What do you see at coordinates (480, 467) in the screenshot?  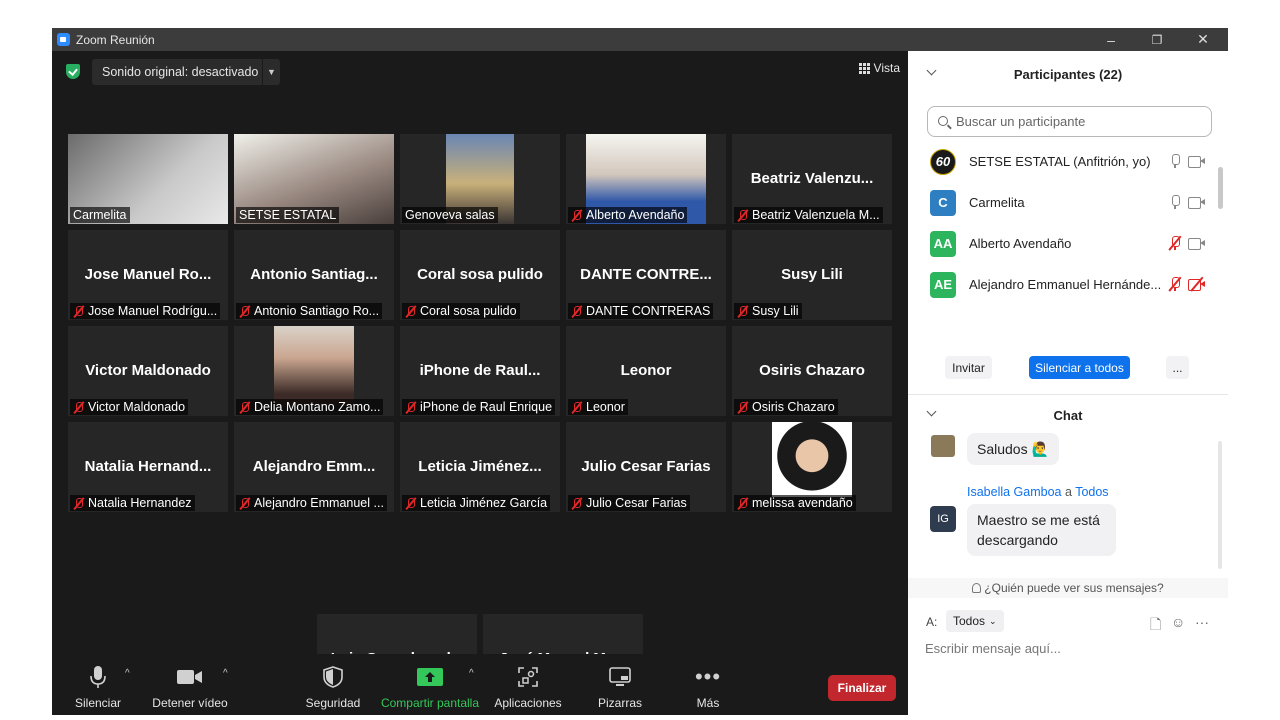 I see `video-tile: Leticia Jiménez... Leticia Jiménez García` at bounding box center [480, 467].